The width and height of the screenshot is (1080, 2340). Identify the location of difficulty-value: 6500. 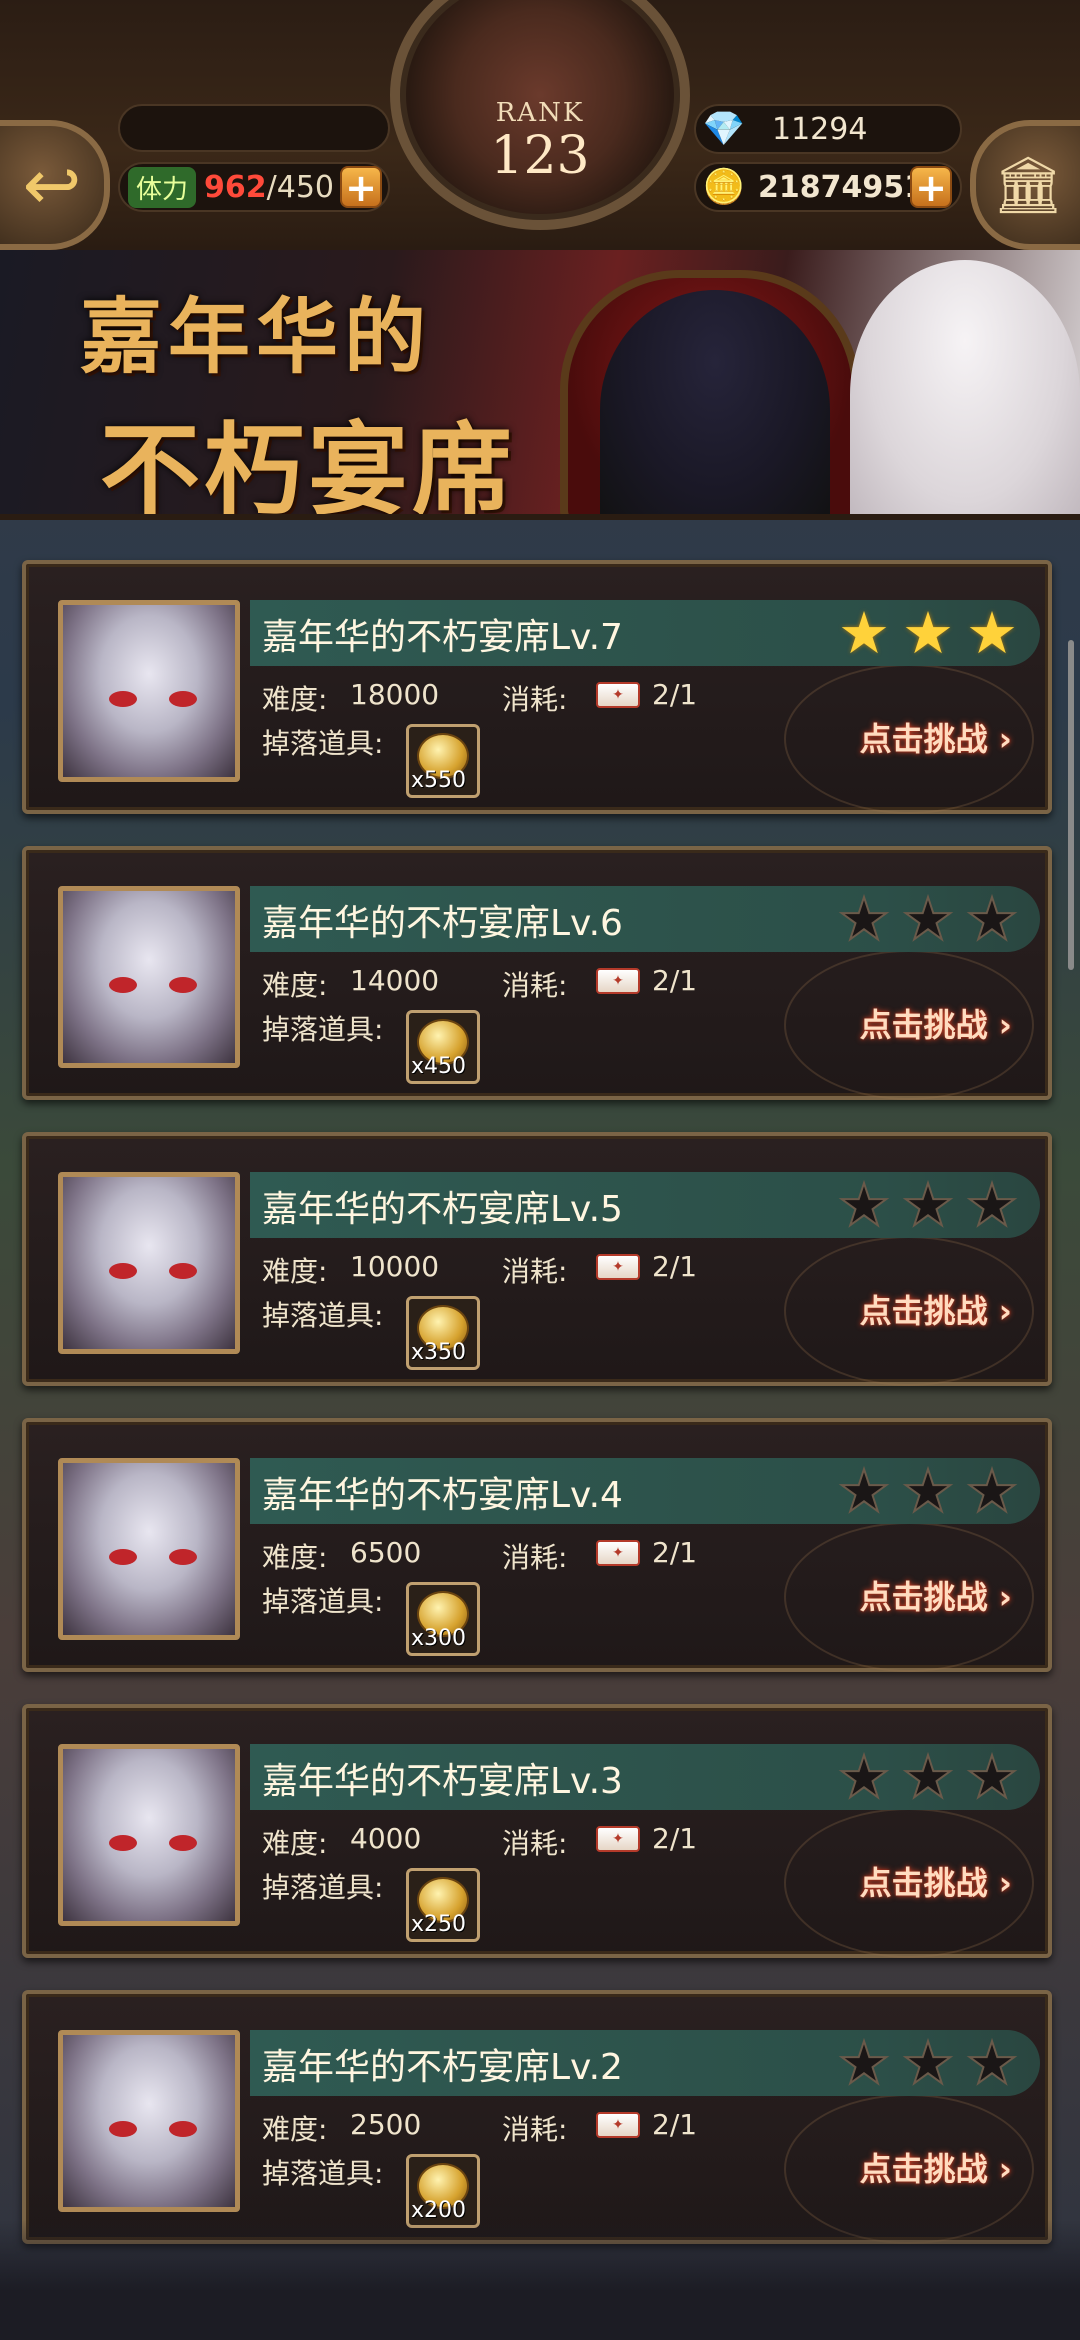
(386, 1552).